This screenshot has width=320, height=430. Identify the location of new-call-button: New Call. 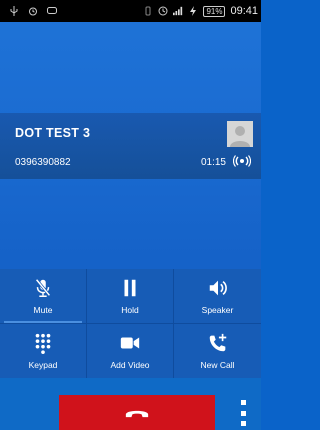
(217, 350).